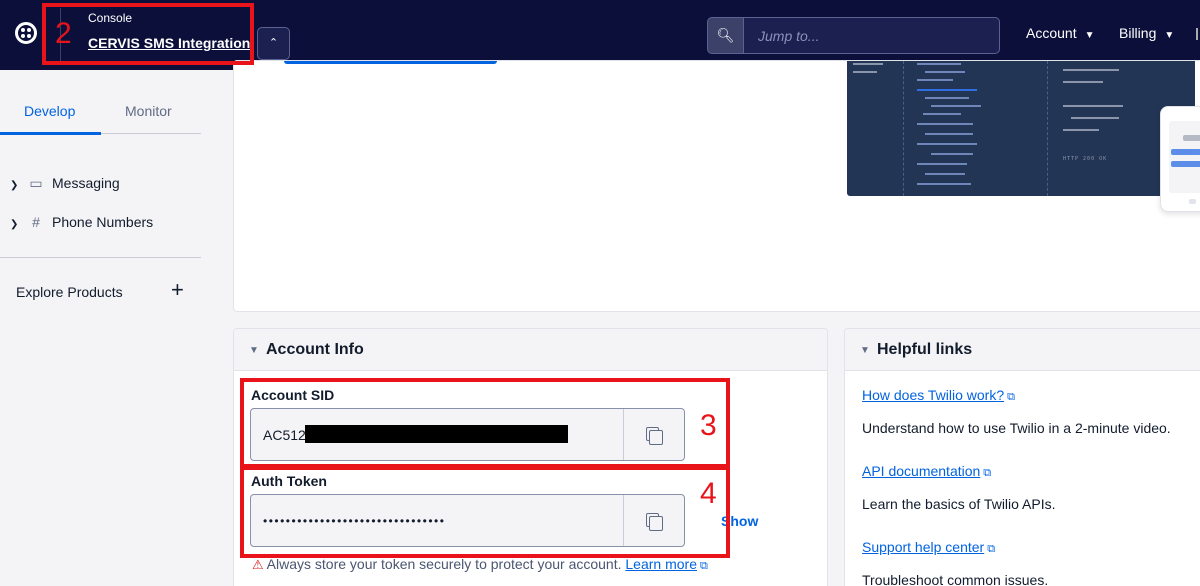 This screenshot has width=1200, height=586. I want to click on help-description: Learn the basics of Twilio APIs., so click(959, 504).